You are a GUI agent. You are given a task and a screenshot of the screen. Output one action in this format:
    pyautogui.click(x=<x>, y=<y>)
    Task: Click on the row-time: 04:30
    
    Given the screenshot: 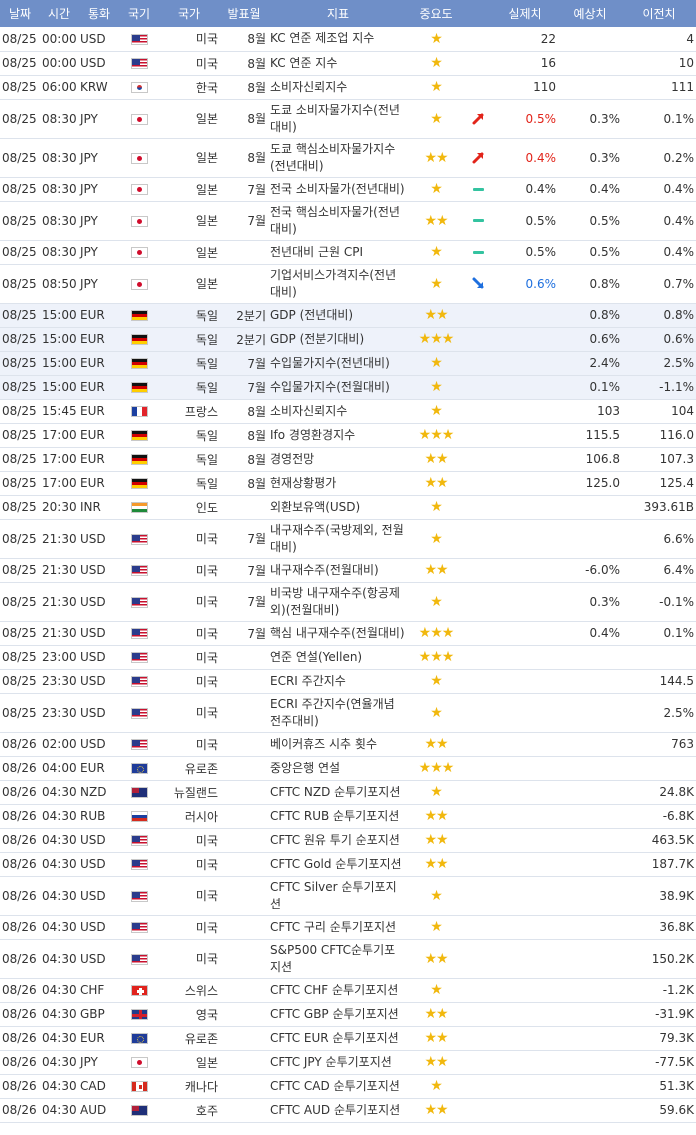 What is the action you would take?
    pyautogui.click(x=59, y=792)
    